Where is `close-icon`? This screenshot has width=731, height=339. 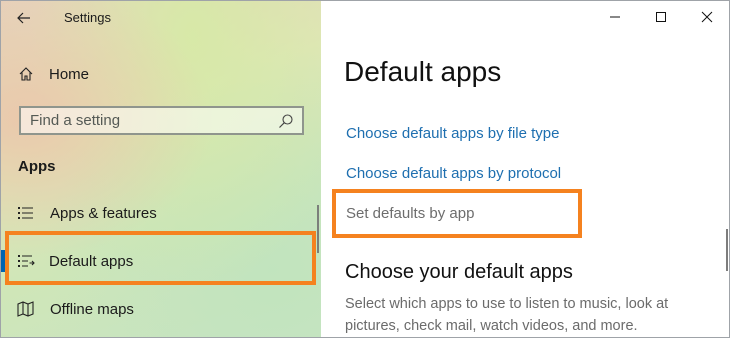 close-icon is located at coordinates (707, 17).